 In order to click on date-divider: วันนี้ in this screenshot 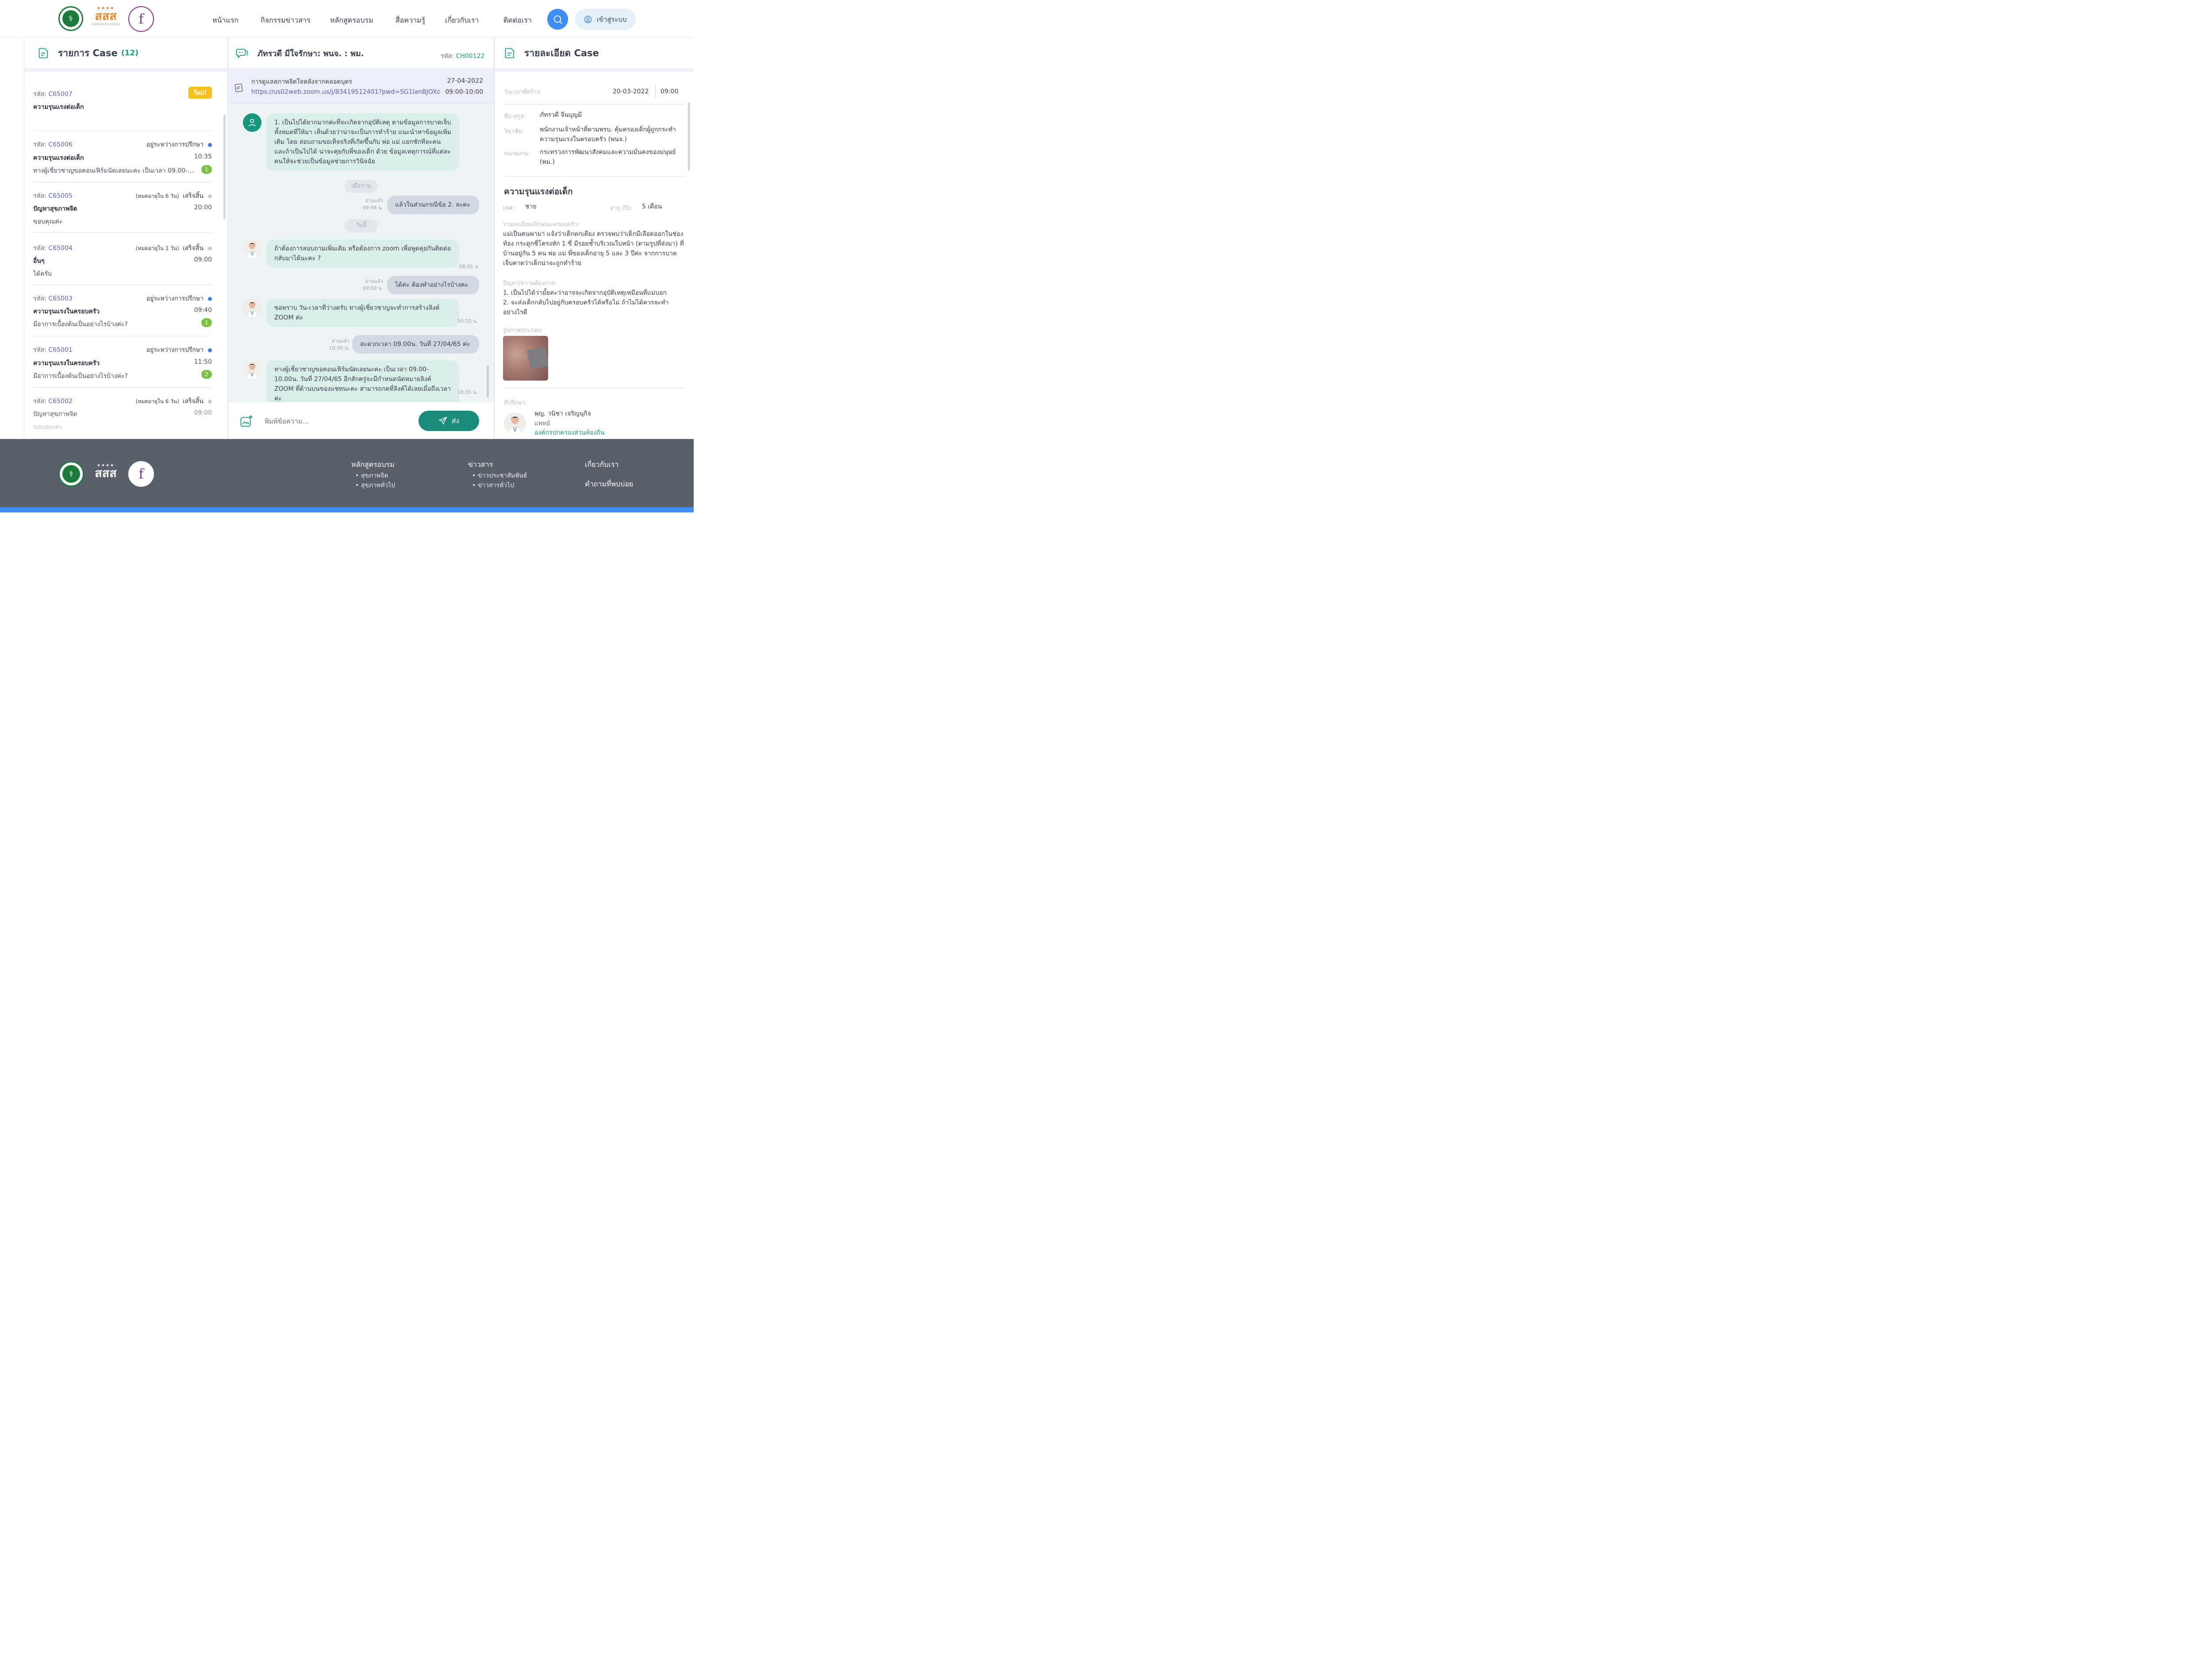, I will do `click(362, 225)`.